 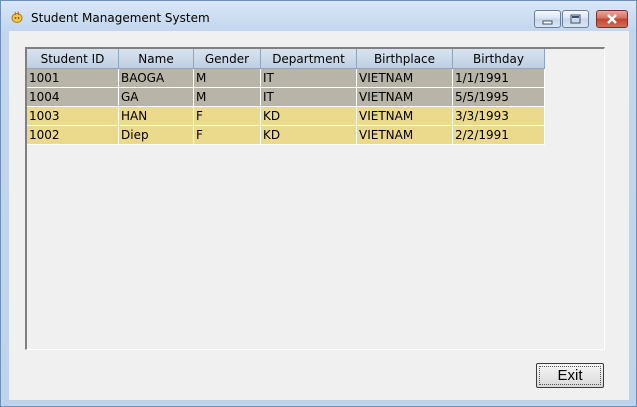 I want to click on minimize-button, so click(x=547, y=19).